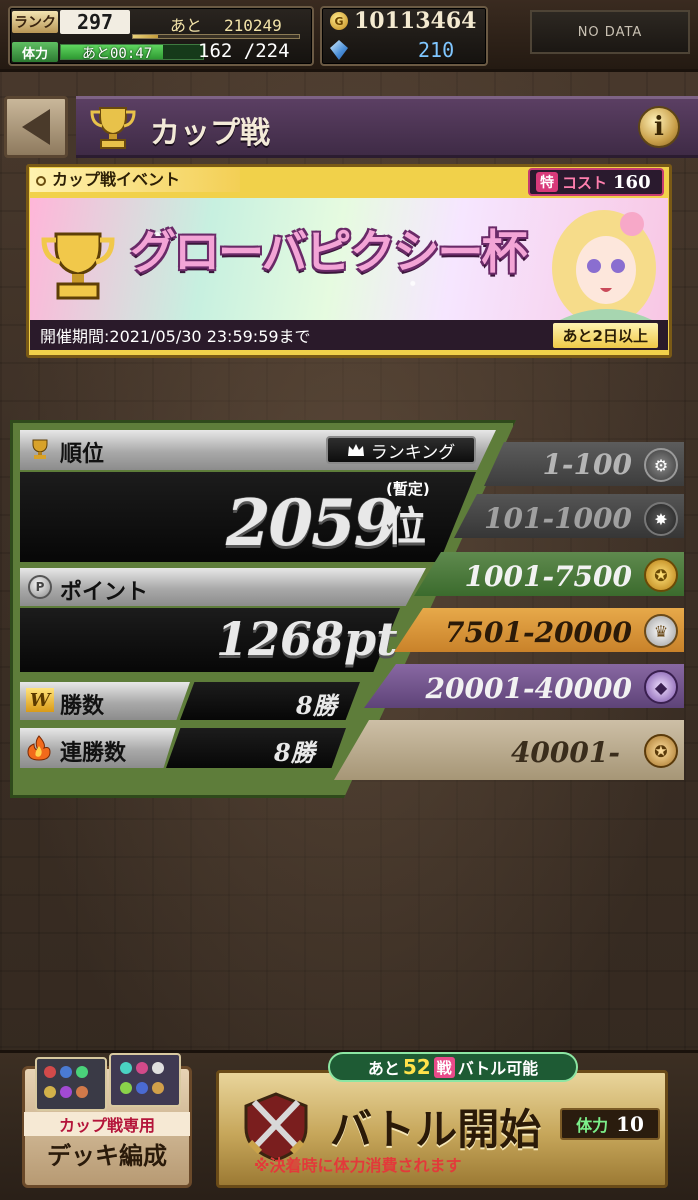  What do you see at coordinates (349, 335) in the screenshot?
I see `event-footer: 開催期間:2021/05/30 23:59:59まで あと2日以上` at bounding box center [349, 335].